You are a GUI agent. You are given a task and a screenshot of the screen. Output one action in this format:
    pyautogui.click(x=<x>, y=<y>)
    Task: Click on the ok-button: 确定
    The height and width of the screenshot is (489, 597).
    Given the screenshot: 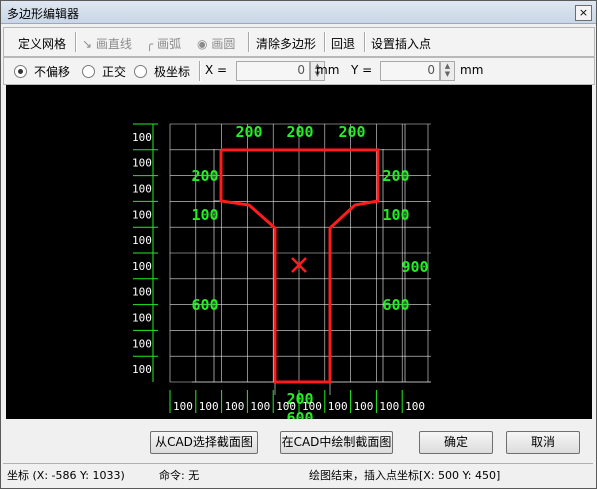 What is the action you would take?
    pyautogui.click(x=456, y=442)
    